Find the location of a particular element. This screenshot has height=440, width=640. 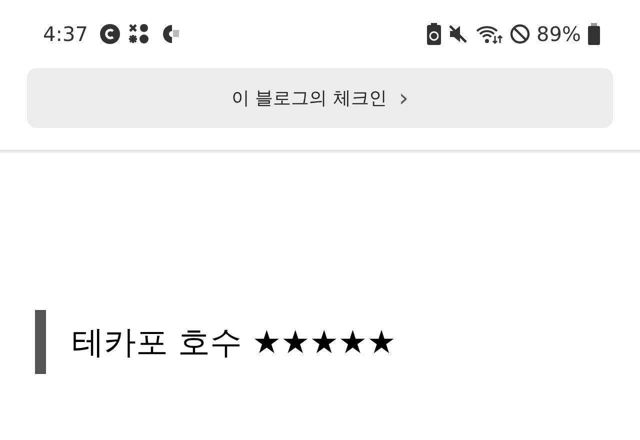

do-not-disturb-icon is located at coordinates (520, 34).